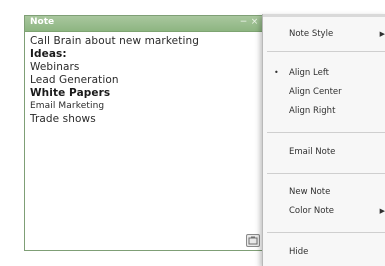 Image resolution: width=385 pixels, height=266 pixels. I want to click on menu-item-label: New Note, so click(310, 192).